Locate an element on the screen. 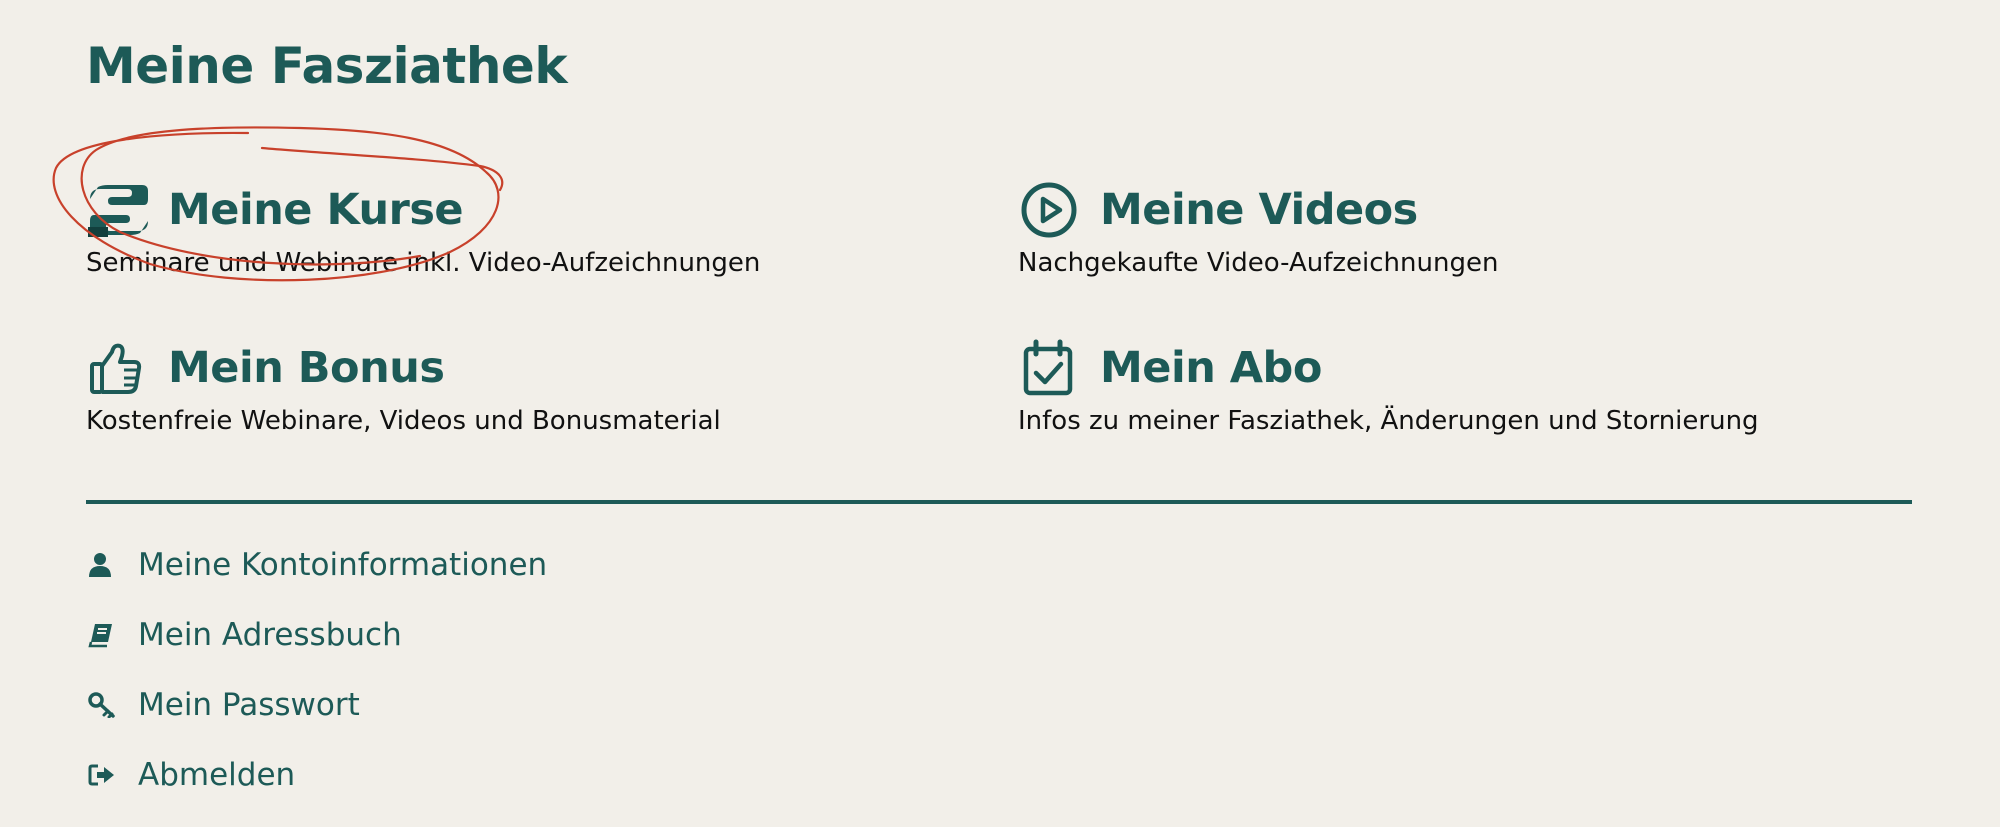 This screenshot has height=827, width=2000. card-title: Meine Videos is located at coordinates (1259, 210).